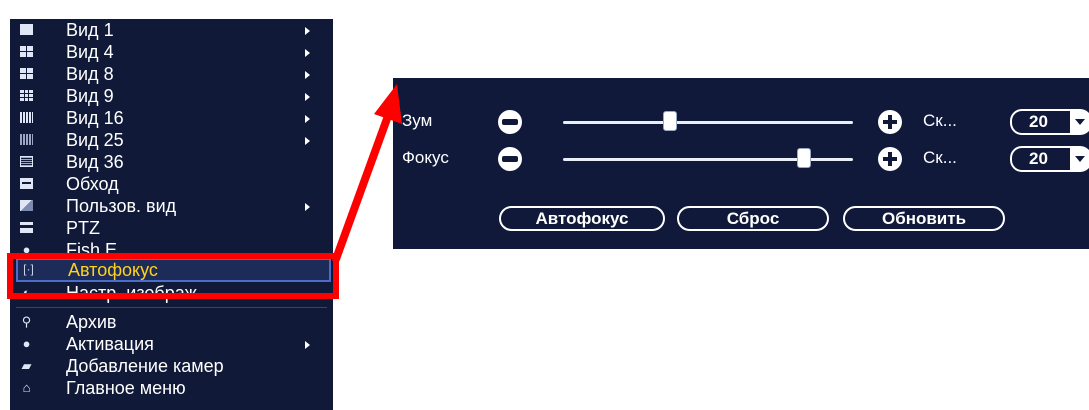  What do you see at coordinates (388, 104) in the screenshot?
I see `annotation-arrow-head` at bounding box center [388, 104].